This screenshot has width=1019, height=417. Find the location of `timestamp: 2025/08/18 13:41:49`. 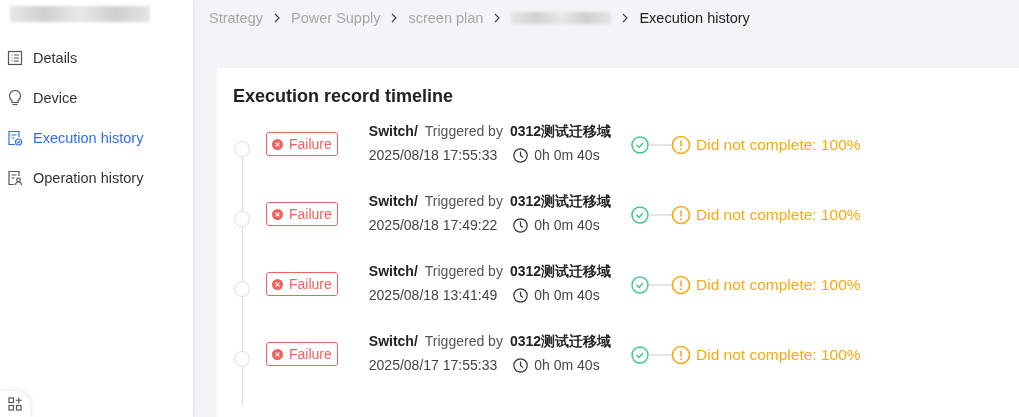

timestamp: 2025/08/18 13:41:49 is located at coordinates (433, 295).